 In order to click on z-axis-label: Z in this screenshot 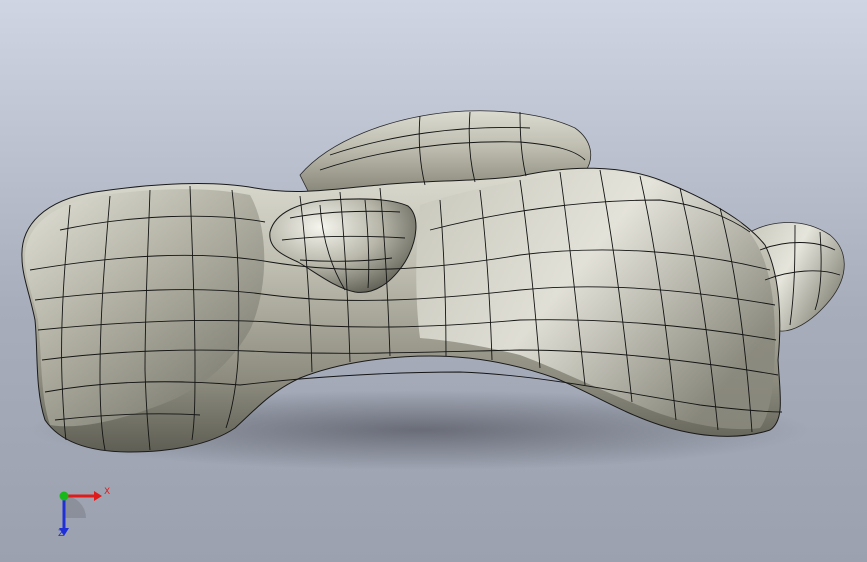, I will do `click(61, 534)`.